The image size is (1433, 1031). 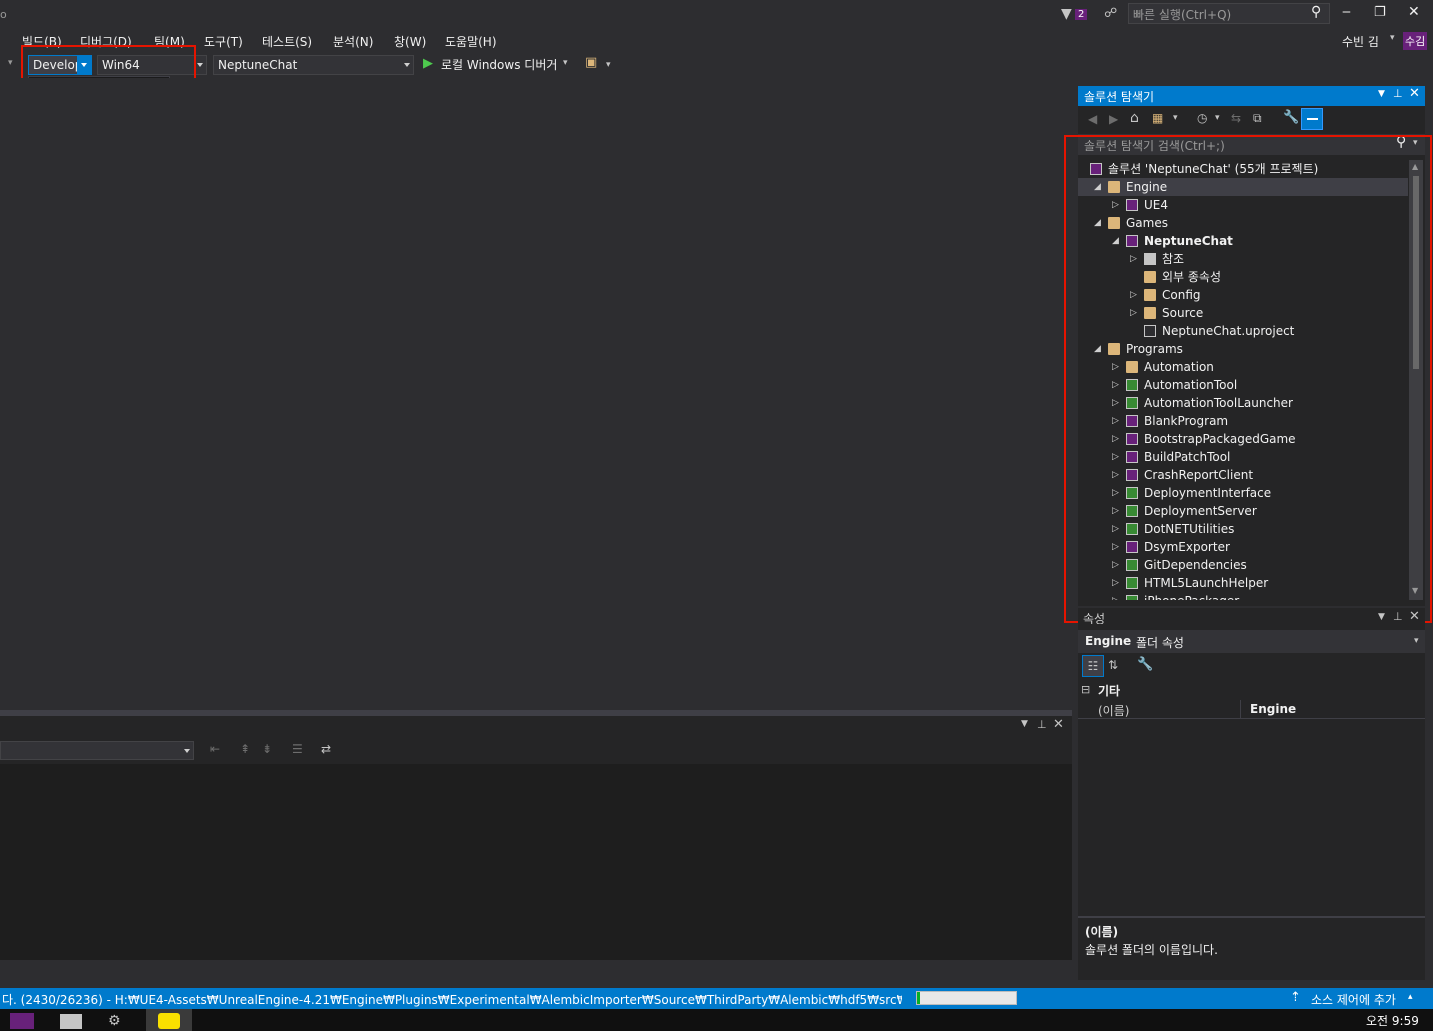 I want to click on collapse-category-icon: ⊟, so click(x=1085, y=689).